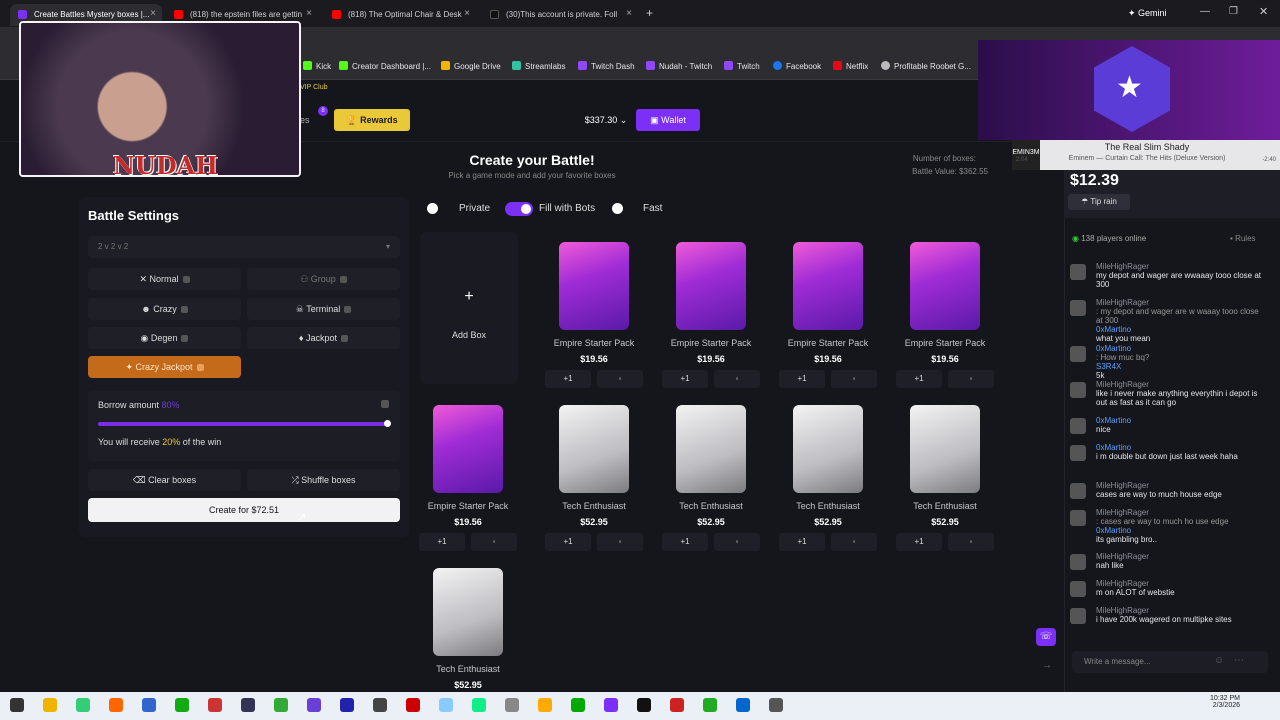 Image resolution: width=1280 pixels, height=720 pixels. I want to click on tab-tiktok: (30)This account is private. Foll ×, so click(560, 15).